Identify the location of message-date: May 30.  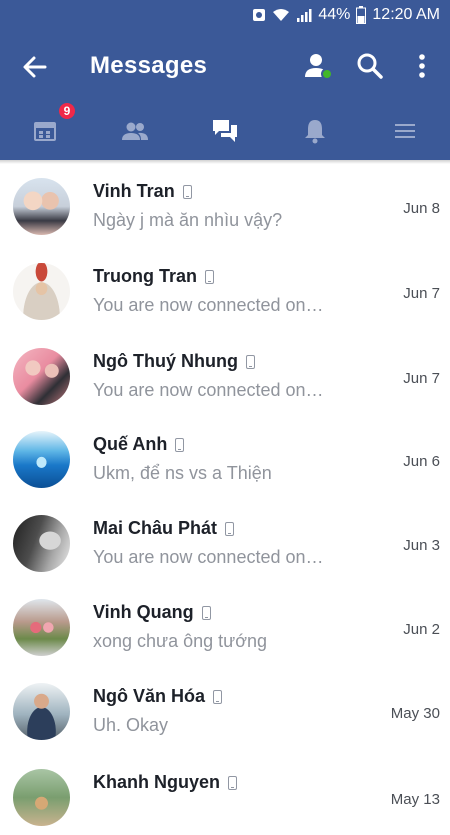
(415, 713).